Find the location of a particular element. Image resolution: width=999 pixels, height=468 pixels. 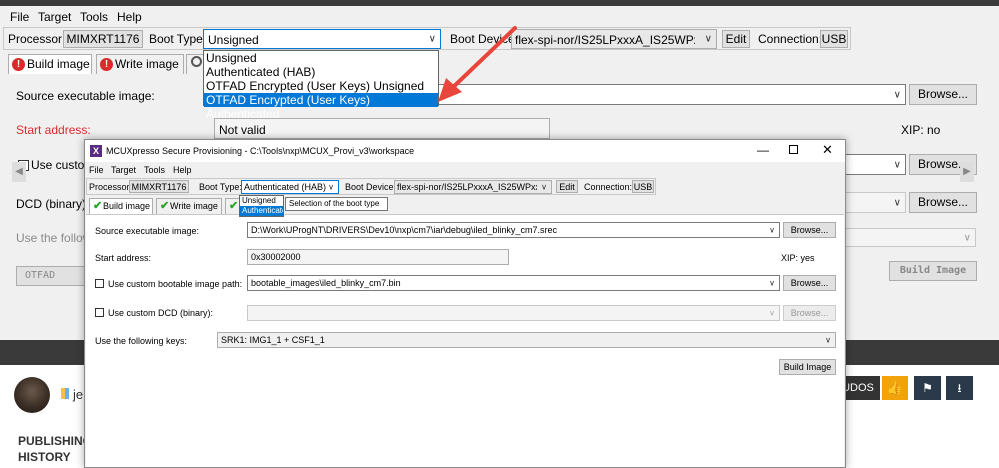

bg-tab-build-image: ! Build image is located at coordinates (50, 64).